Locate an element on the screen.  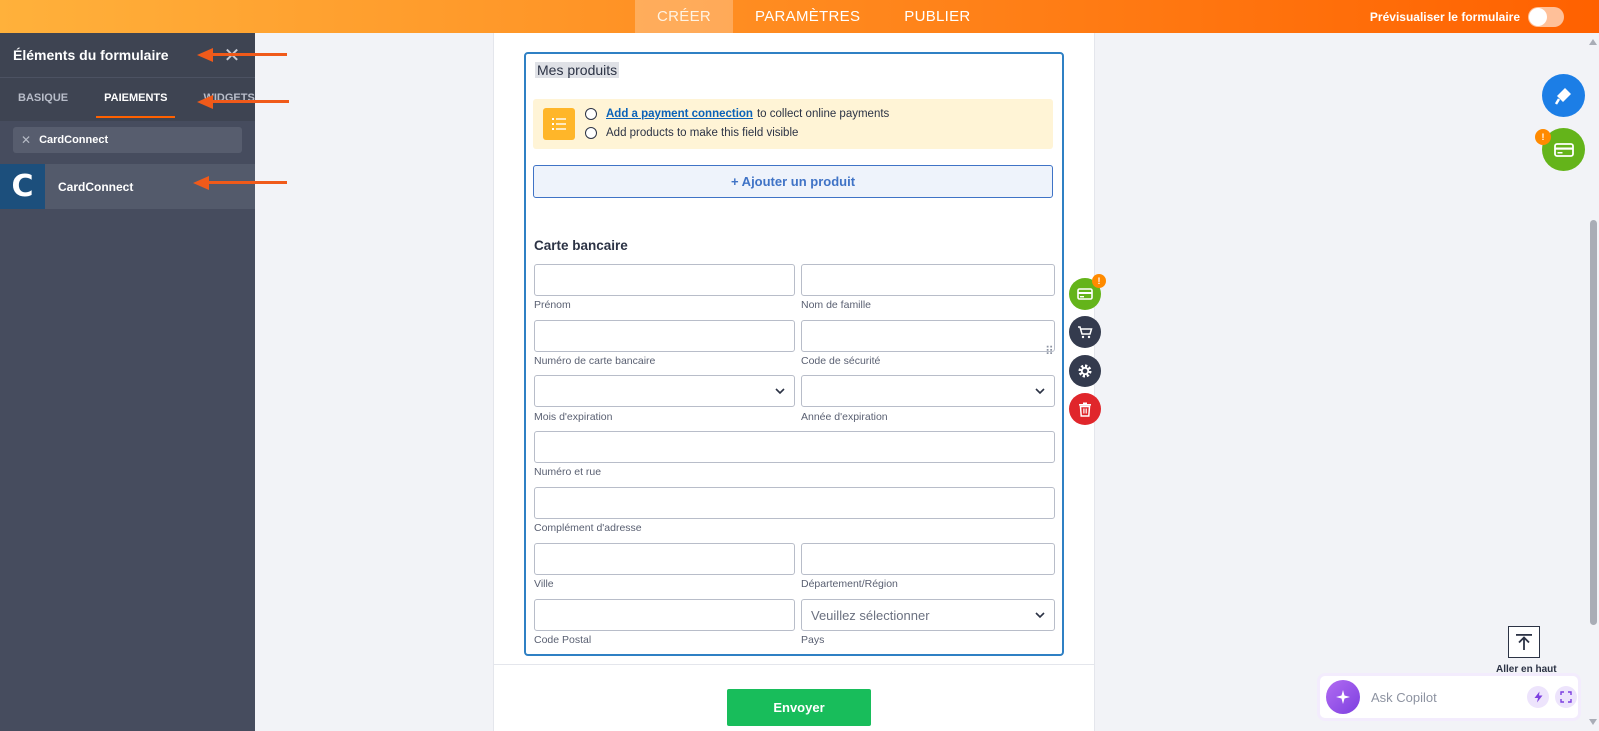
last-name-input is located at coordinates (928, 280).